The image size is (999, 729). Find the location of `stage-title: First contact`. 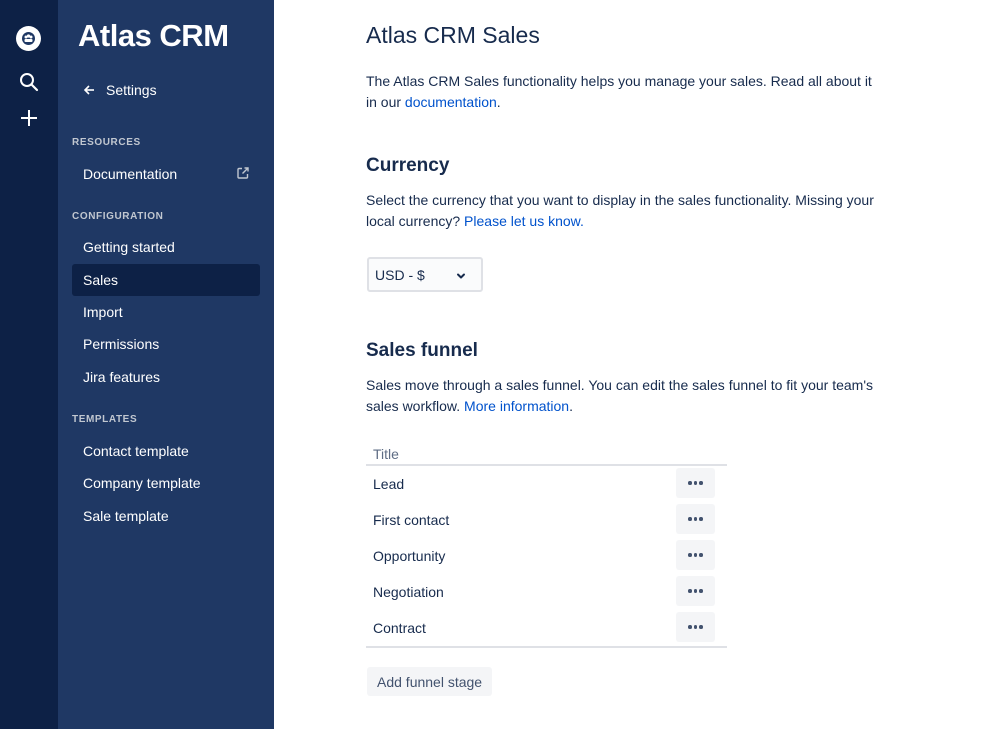

stage-title: First contact is located at coordinates (411, 520).